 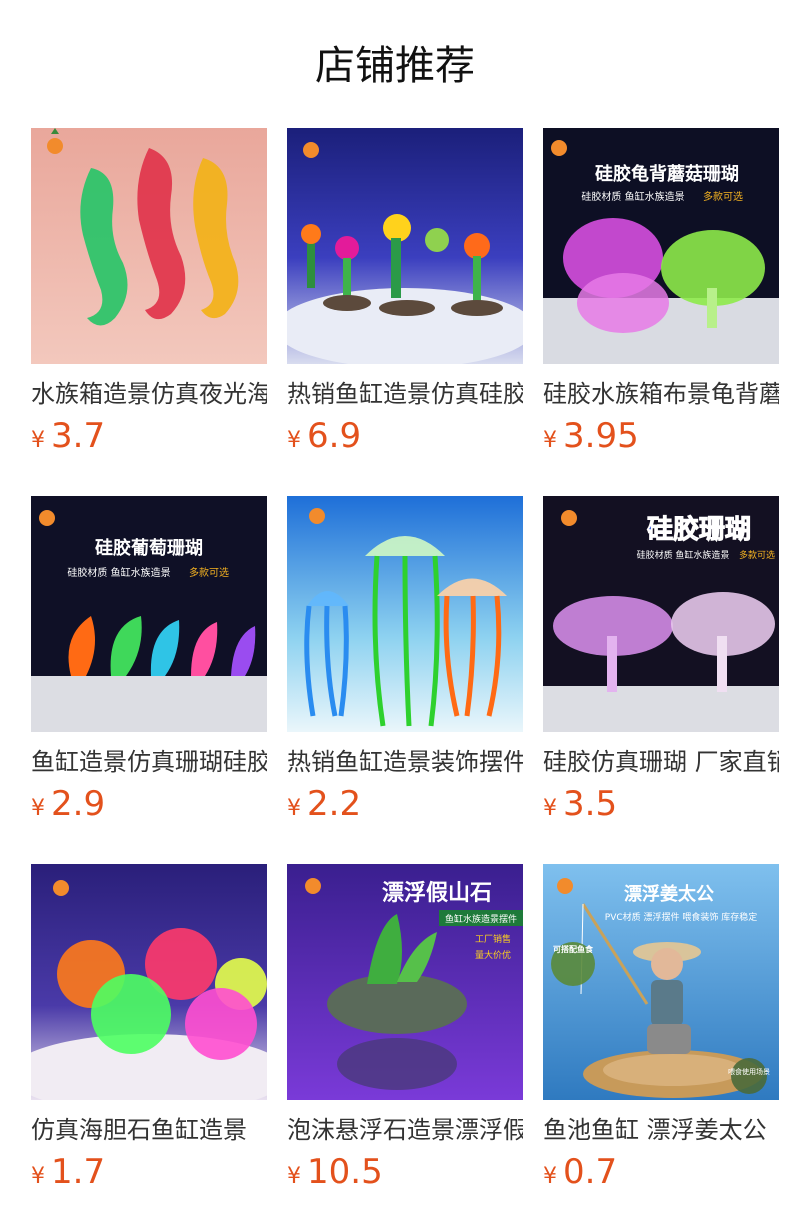 I want to click on price-value: 1.7, so click(x=78, y=1172).